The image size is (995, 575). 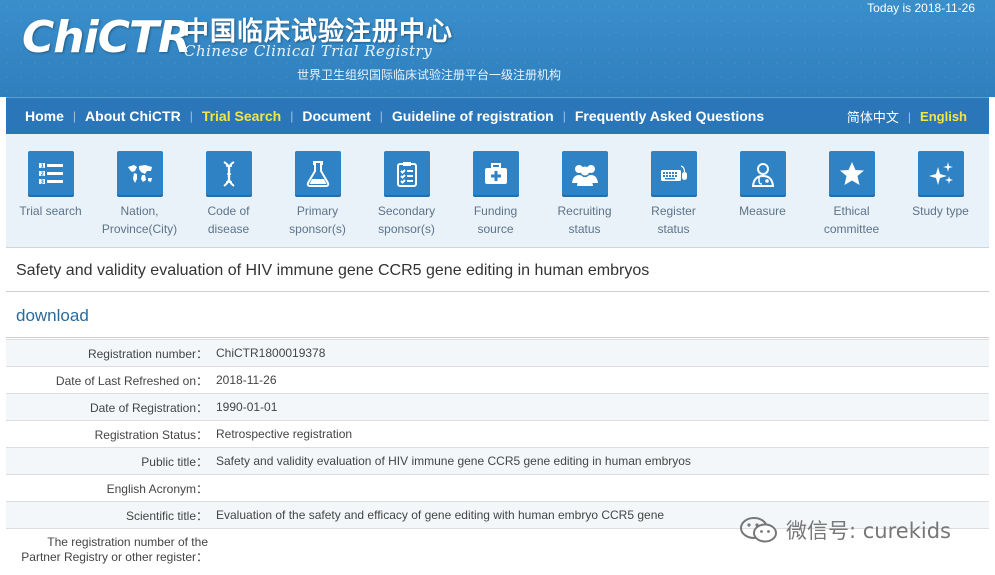 What do you see at coordinates (762, 174) in the screenshot?
I see `doctor-icon` at bounding box center [762, 174].